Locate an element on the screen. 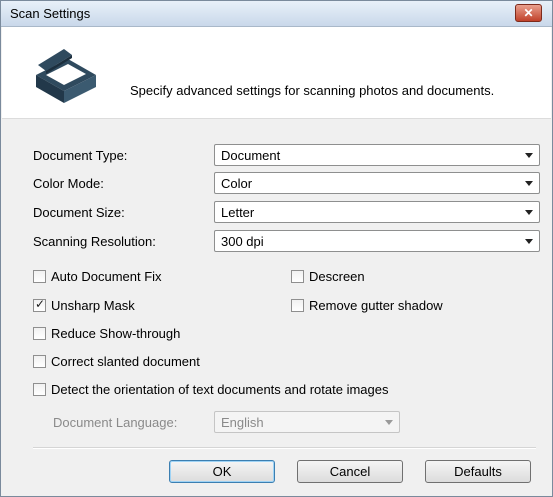  remove-gutter-shadow-checkbox: Remove gutter shadow is located at coordinates (367, 305).